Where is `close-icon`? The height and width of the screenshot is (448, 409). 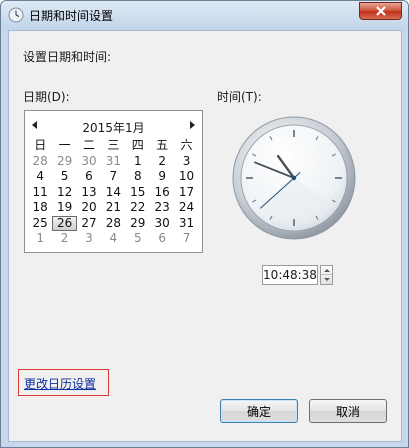 close-icon is located at coordinates (380, 11).